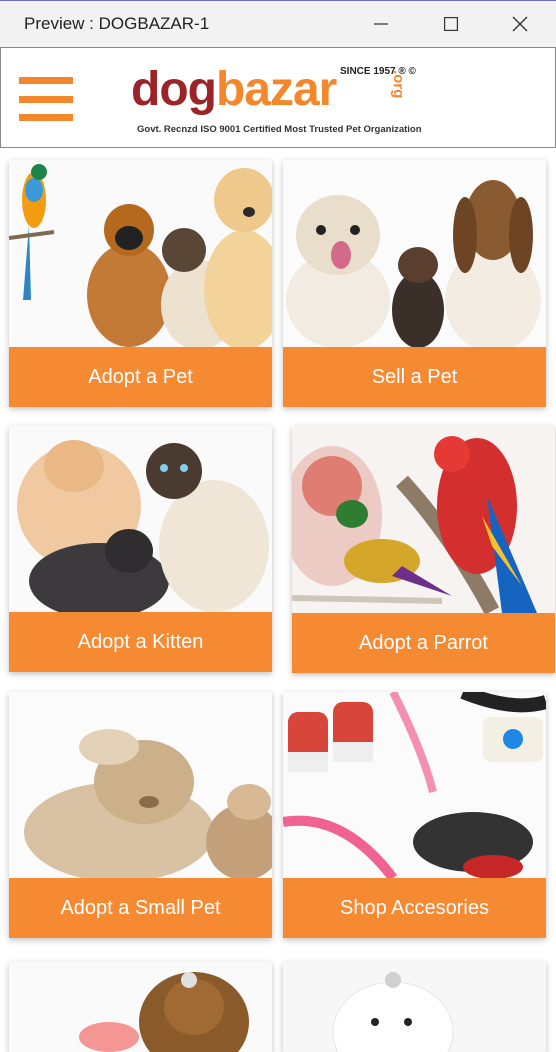 The width and height of the screenshot is (556, 1052). What do you see at coordinates (140, 642) in the screenshot?
I see `adopt-kitten-label: Adopt a Kitten` at bounding box center [140, 642].